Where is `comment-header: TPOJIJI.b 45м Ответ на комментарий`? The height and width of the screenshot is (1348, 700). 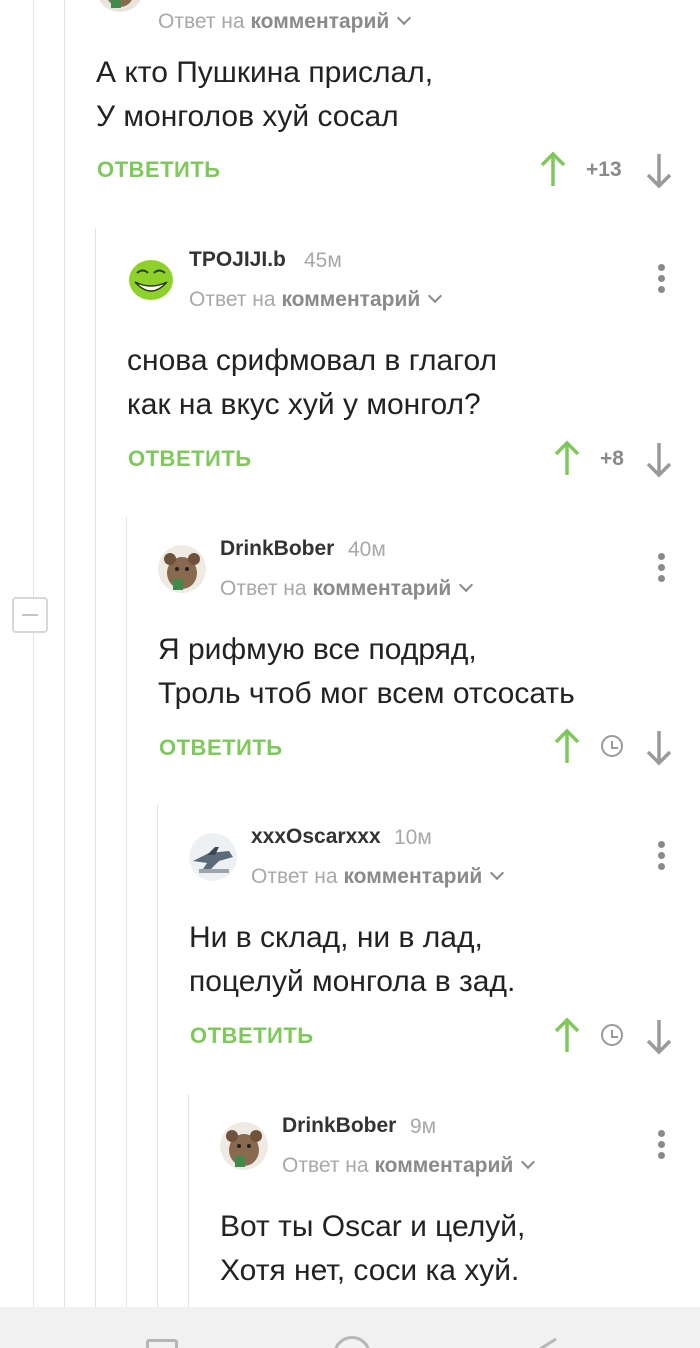 comment-header: TPOJIJI.b 45м Ответ на комментарий is located at coordinates (407, 288).